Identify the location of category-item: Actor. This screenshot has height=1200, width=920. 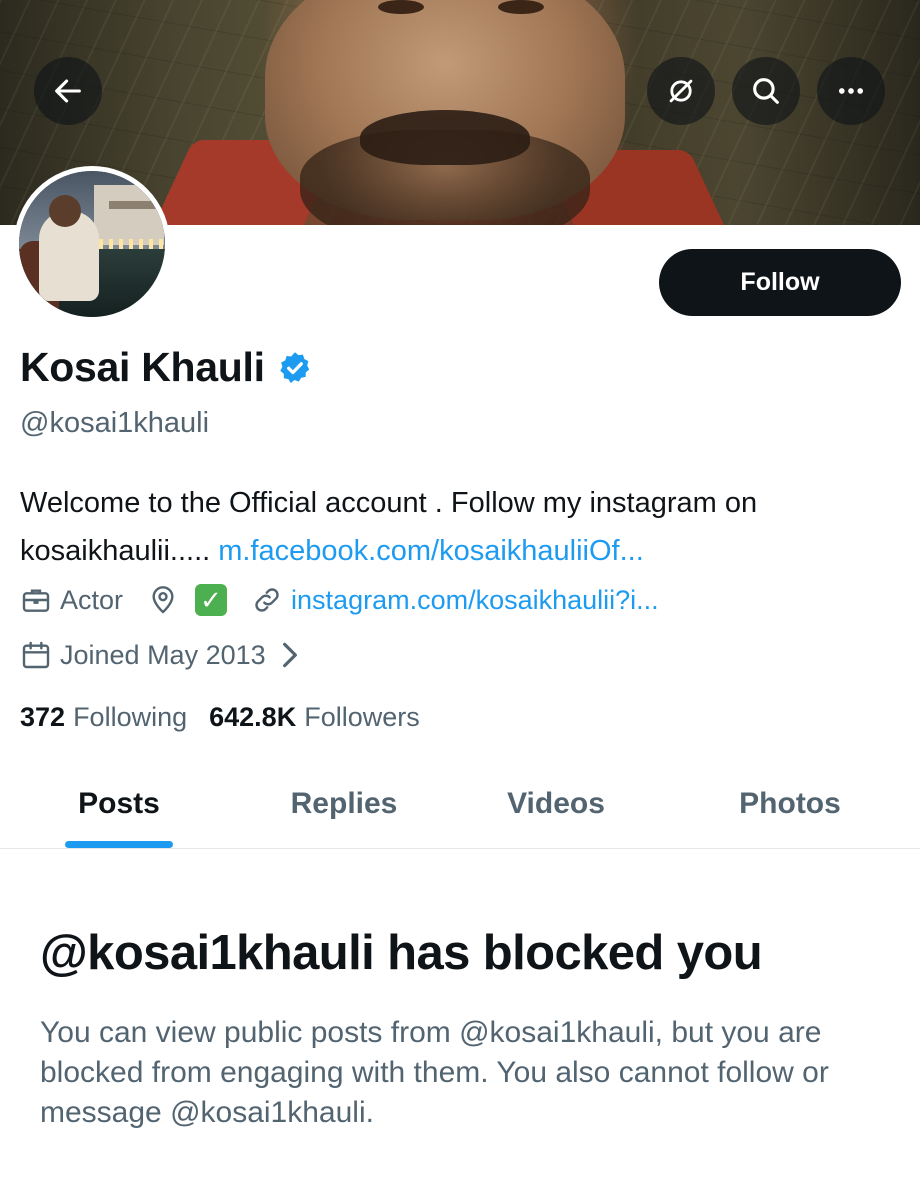
(71, 600).